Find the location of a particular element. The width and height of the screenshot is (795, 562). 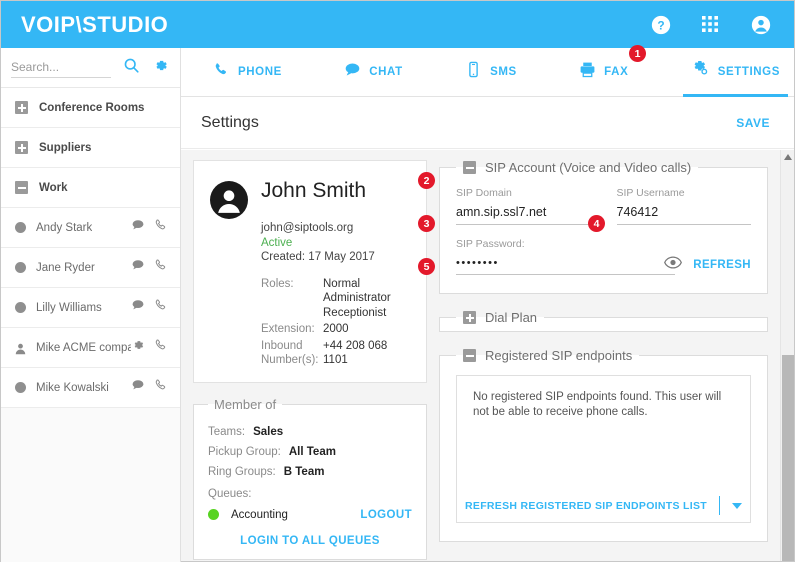

profile-extension-row: Extension: 2000 is located at coordinates (335, 329).